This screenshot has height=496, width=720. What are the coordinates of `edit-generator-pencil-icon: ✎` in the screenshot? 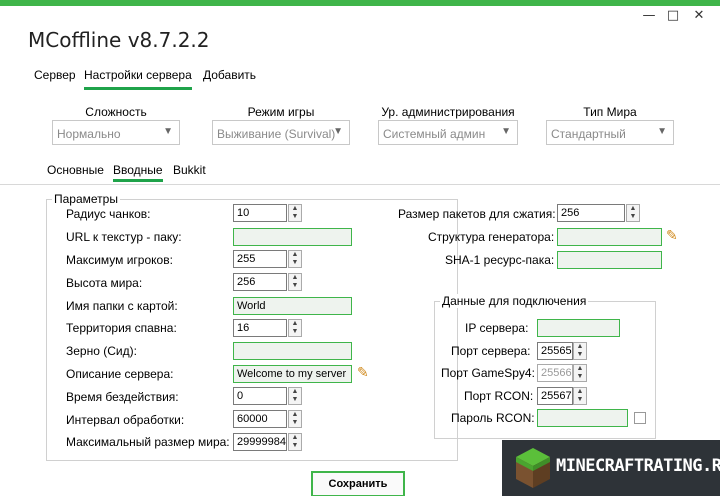 It's located at (672, 235).